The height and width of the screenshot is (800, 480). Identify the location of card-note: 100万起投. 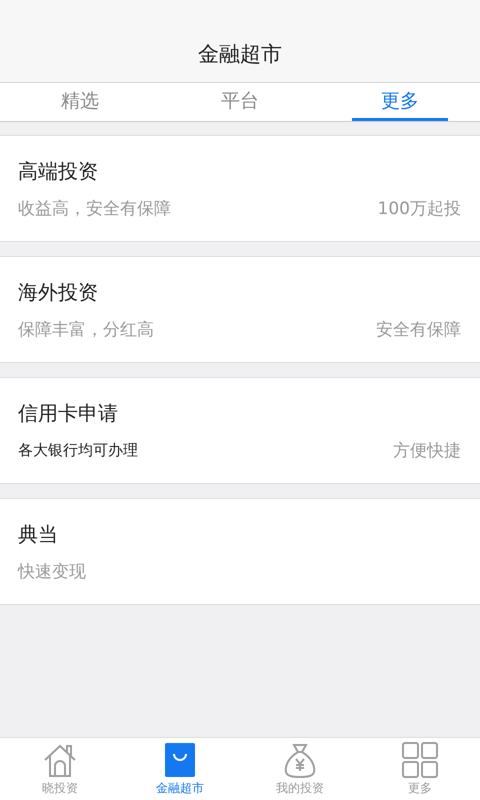
(419, 209).